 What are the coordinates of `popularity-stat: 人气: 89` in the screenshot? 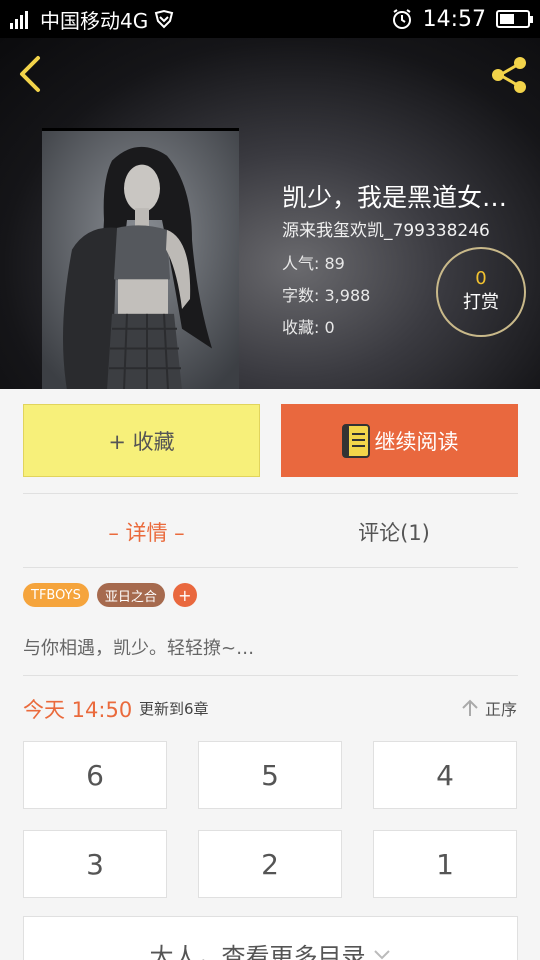 It's located at (313, 262).